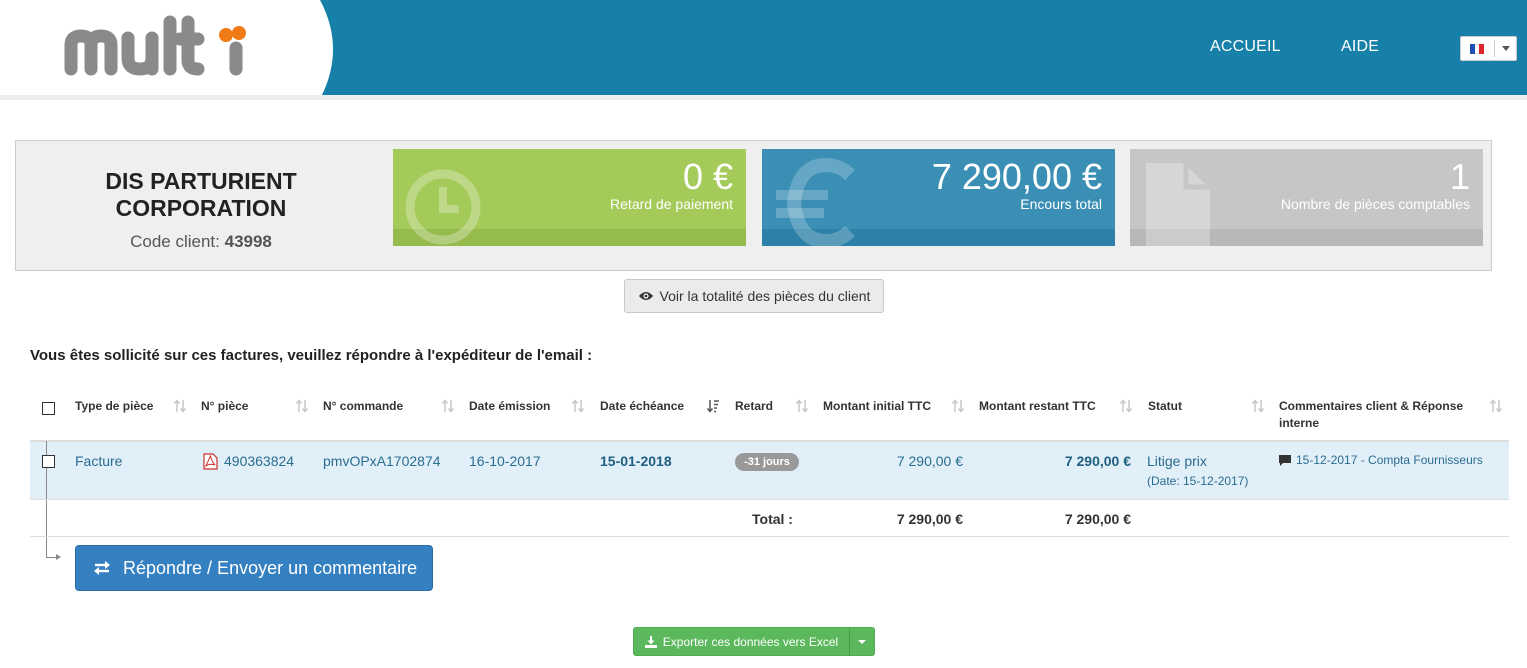  What do you see at coordinates (929, 461) in the screenshot?
I see `cell-montant-initial: 7 290,00 €` at bounding box center [929, 461].